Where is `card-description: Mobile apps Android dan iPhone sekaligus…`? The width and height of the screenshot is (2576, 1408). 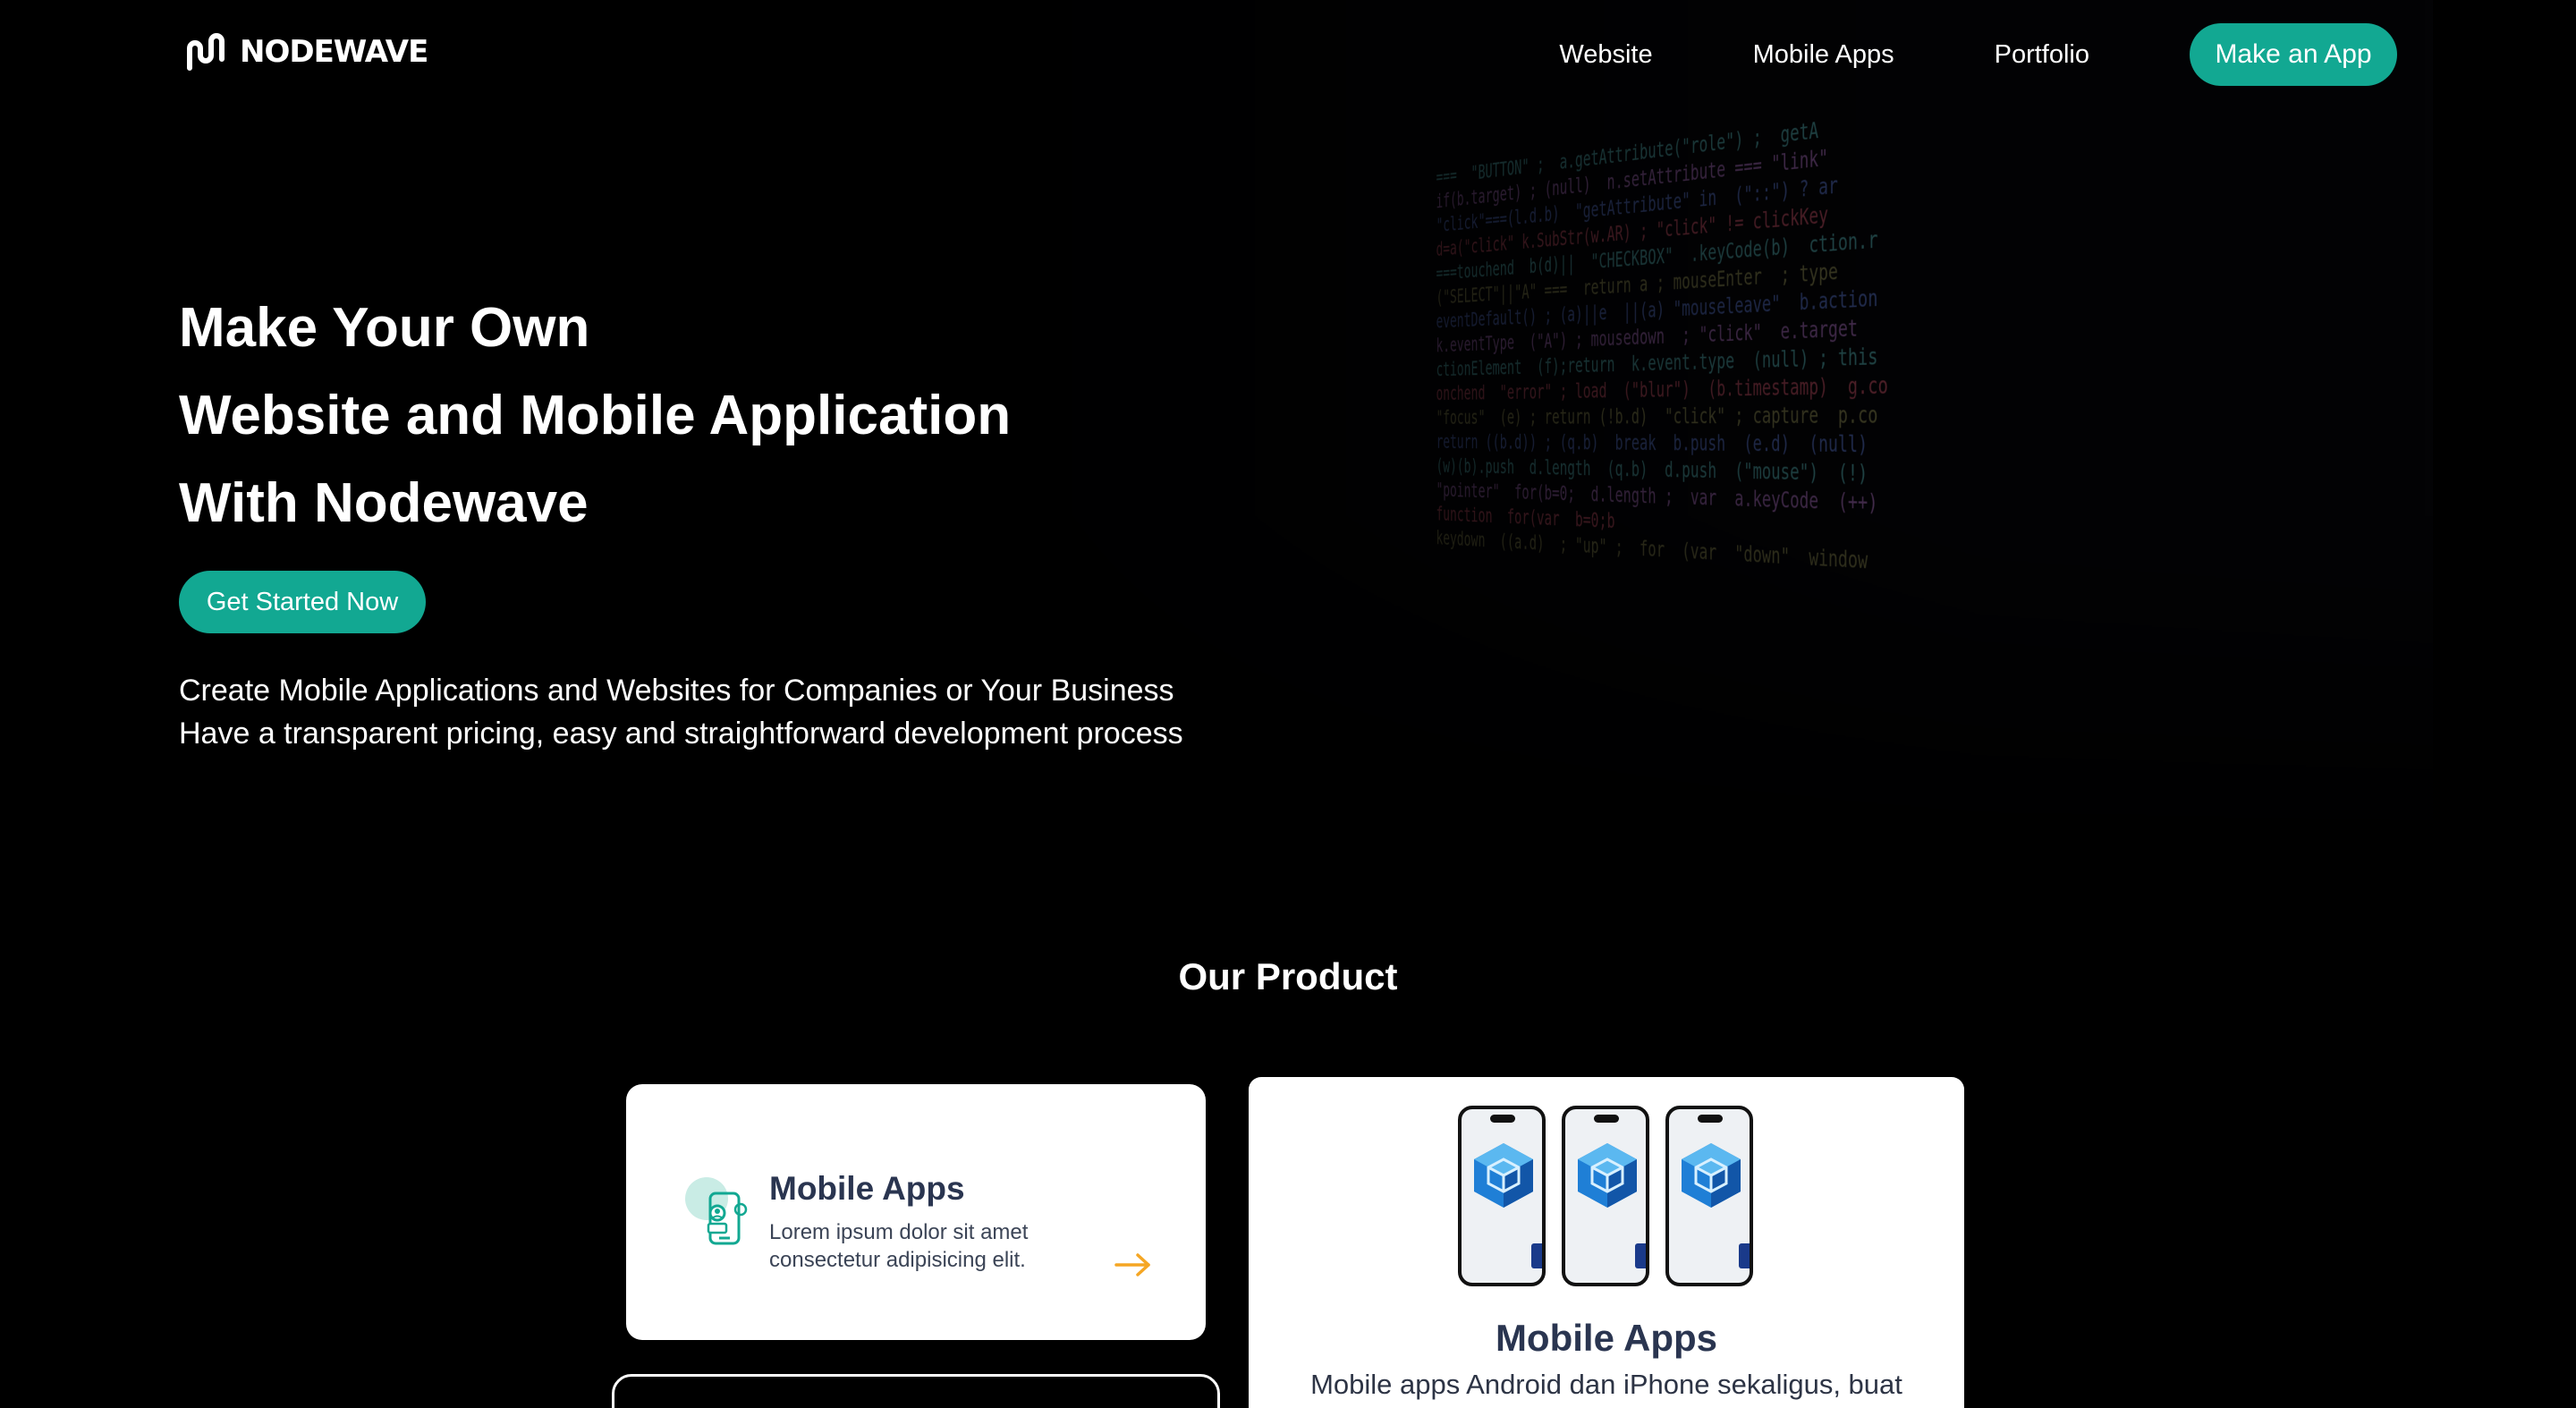
card-description: Mobile apps Android dan iPhone sekaligus… is located at coordinates (1606, 1384).